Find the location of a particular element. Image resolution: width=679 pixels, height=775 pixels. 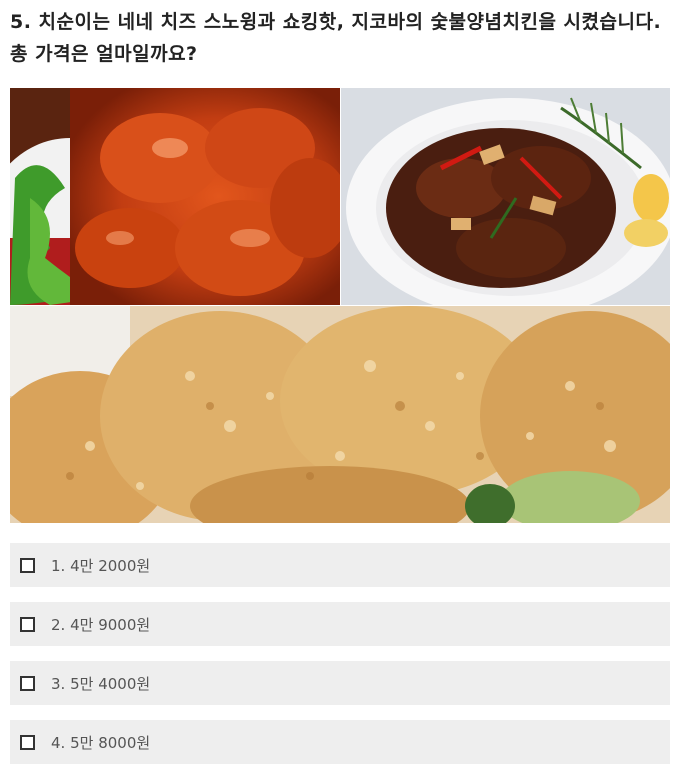

option-label: 1. 4만 2000원 is located at coordinates (101, 565).